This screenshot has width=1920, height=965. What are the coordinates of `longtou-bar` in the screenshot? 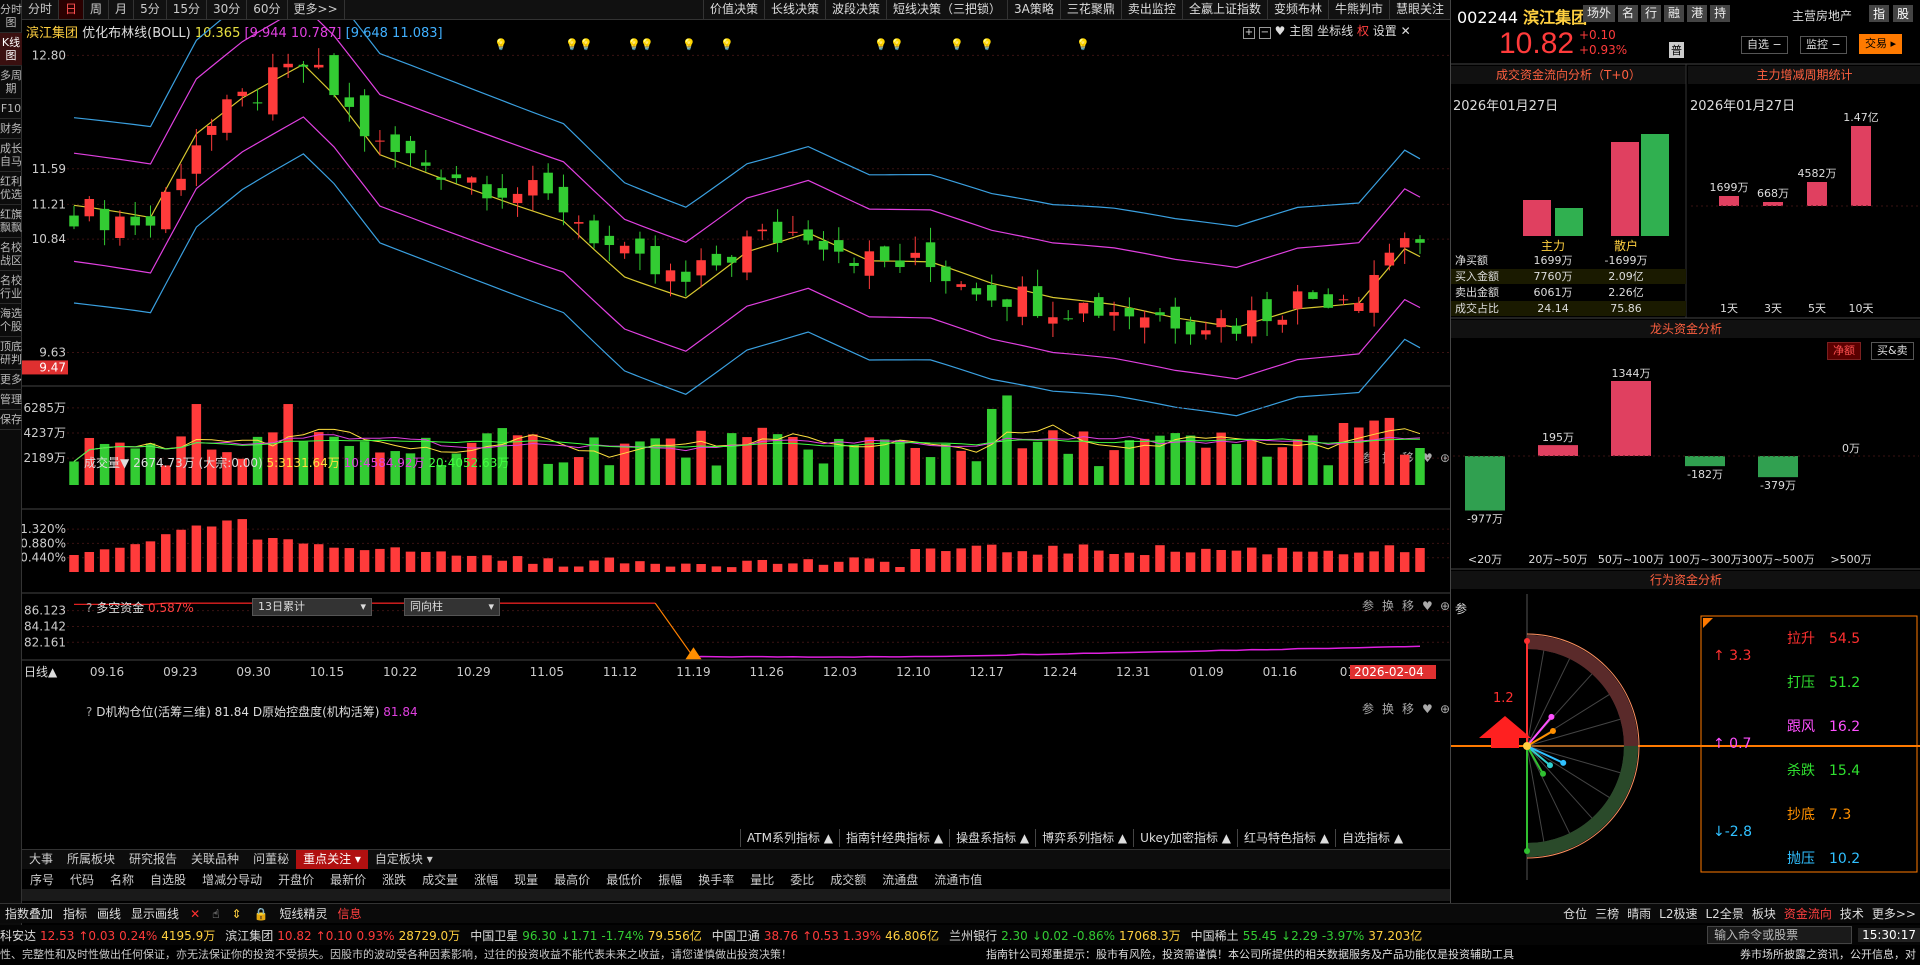 It's located at (1485, 483).